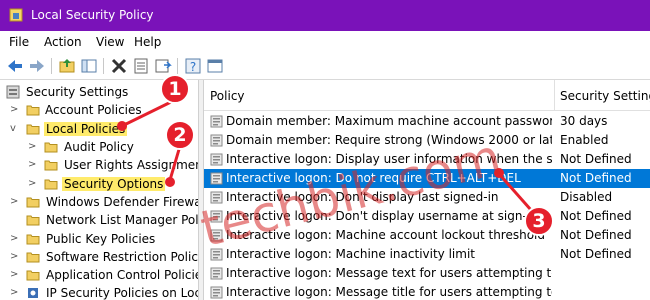 This screenshot has height=300, width=650. What do you see at coordinates (122, 126) in the screenshot?
I see `callout-arrow-1-dot` at bounding box center [122, 126].